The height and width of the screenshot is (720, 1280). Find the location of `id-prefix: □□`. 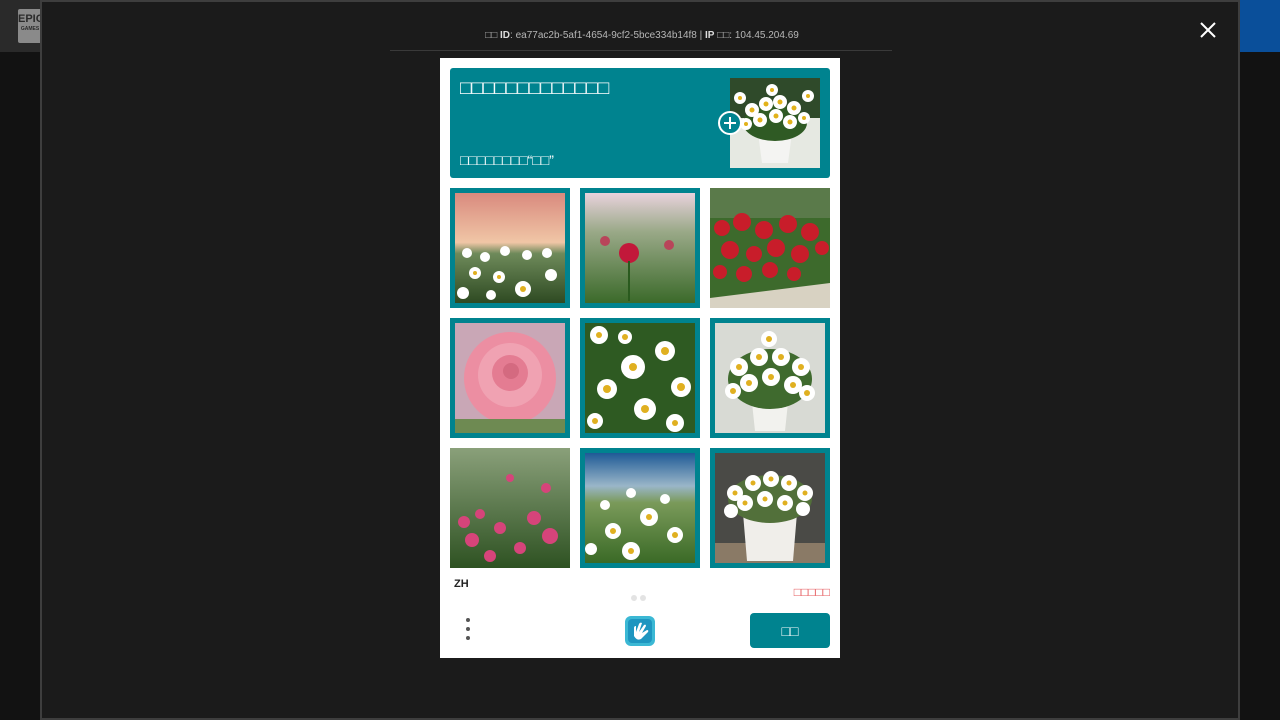

id-prefix: □□ is located at coordinates (493, 35).